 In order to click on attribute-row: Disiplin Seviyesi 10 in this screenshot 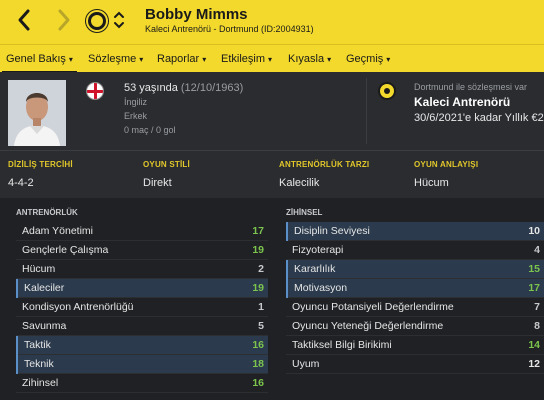, I will do `click(415, 231)`.